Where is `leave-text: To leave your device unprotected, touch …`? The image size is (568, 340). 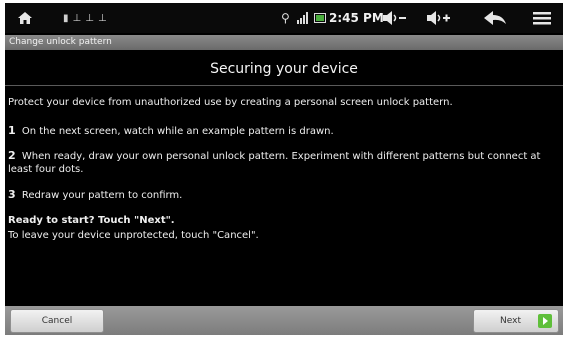
leave-text: To leave your device unprotected, touch … is located at coordinates (133, 235).